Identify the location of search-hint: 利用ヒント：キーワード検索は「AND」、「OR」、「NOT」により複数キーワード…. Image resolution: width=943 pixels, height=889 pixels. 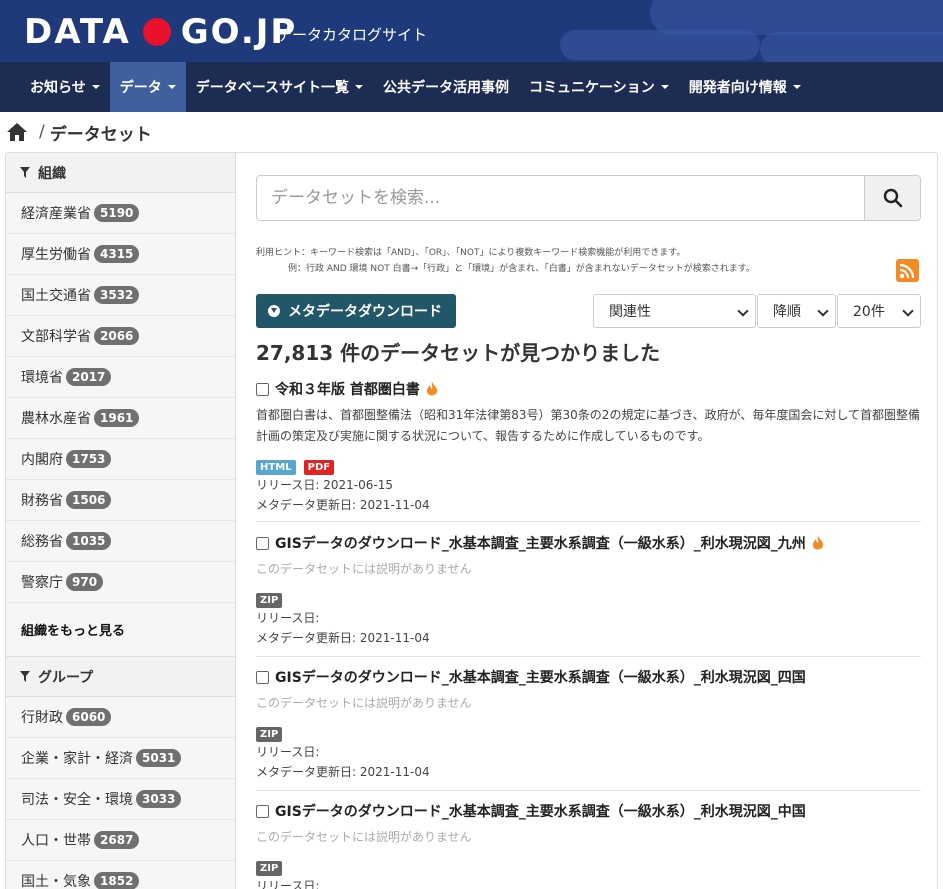
(505, 261).